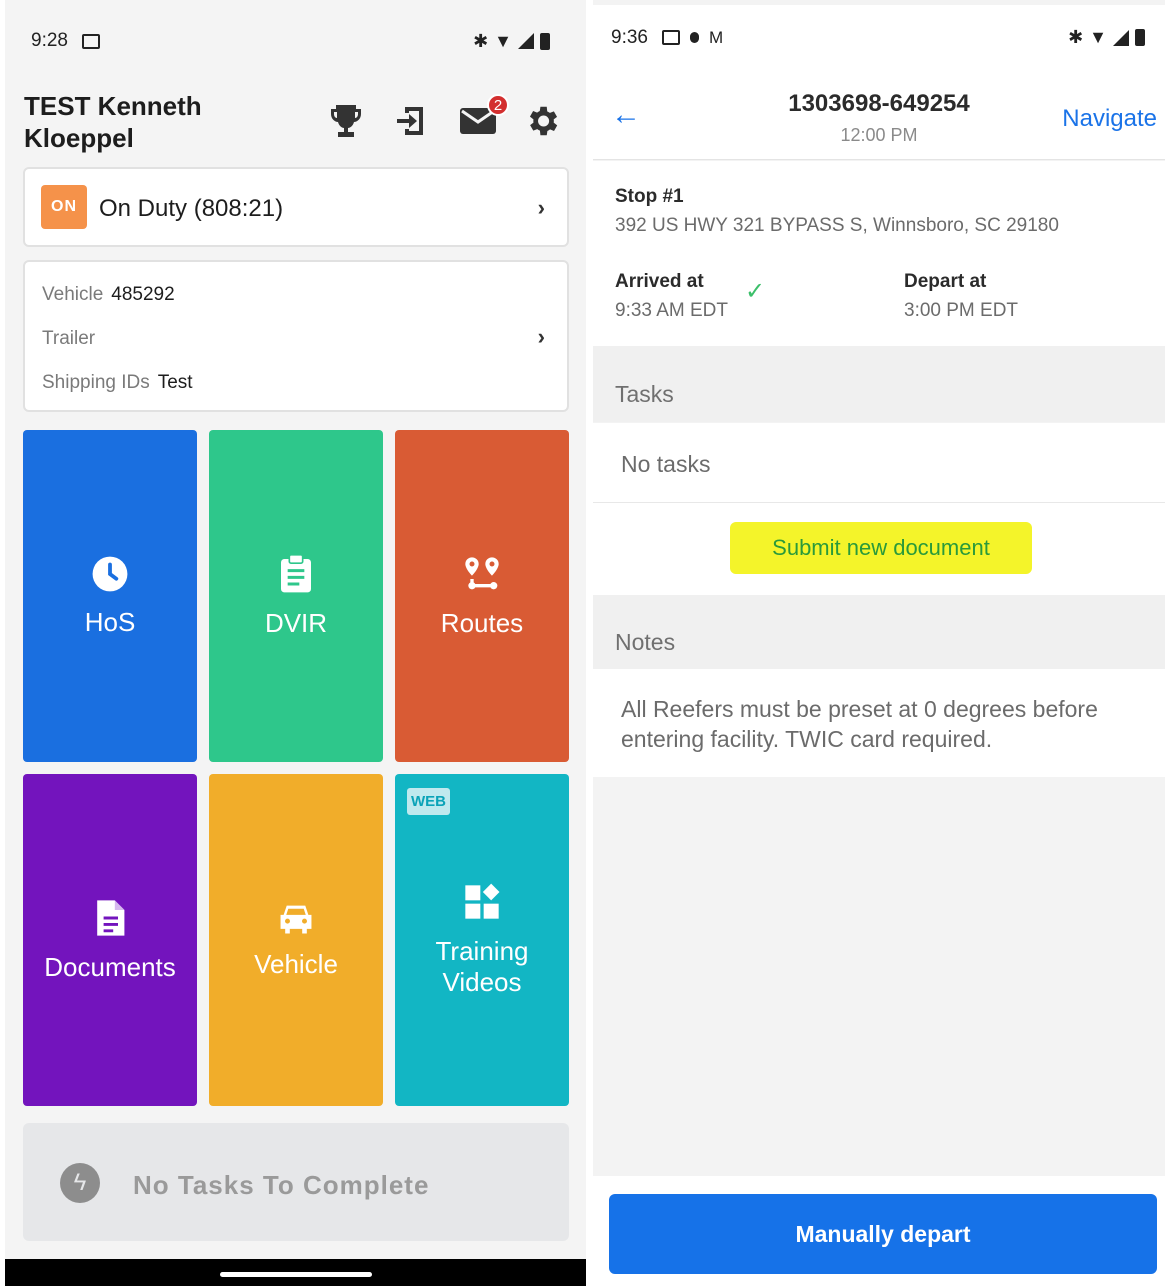 This screenshot has height=1286, width=1165. I want to click on depart-label: Depart at, so click(945, 281).